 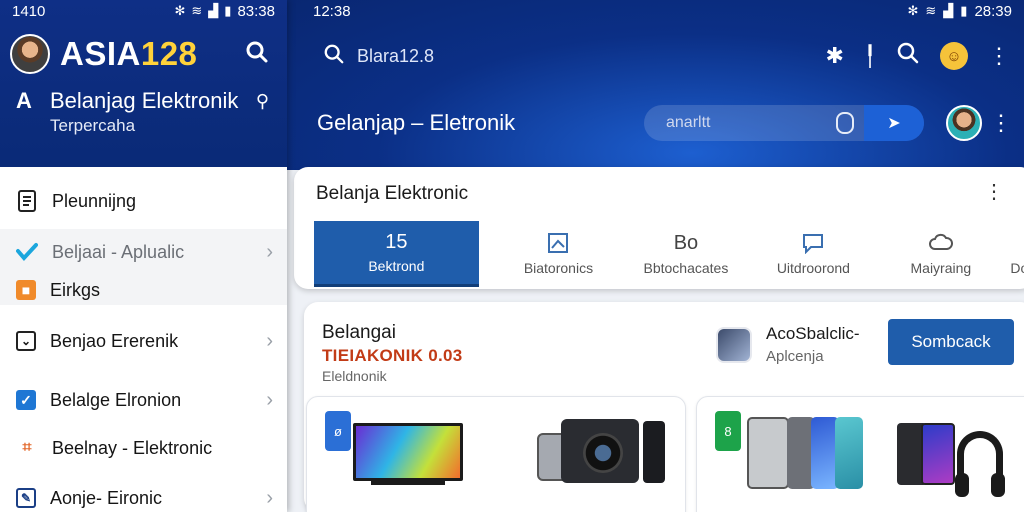 I want to click on menu-label: Pleunnijng, so click(x=94, y=200).